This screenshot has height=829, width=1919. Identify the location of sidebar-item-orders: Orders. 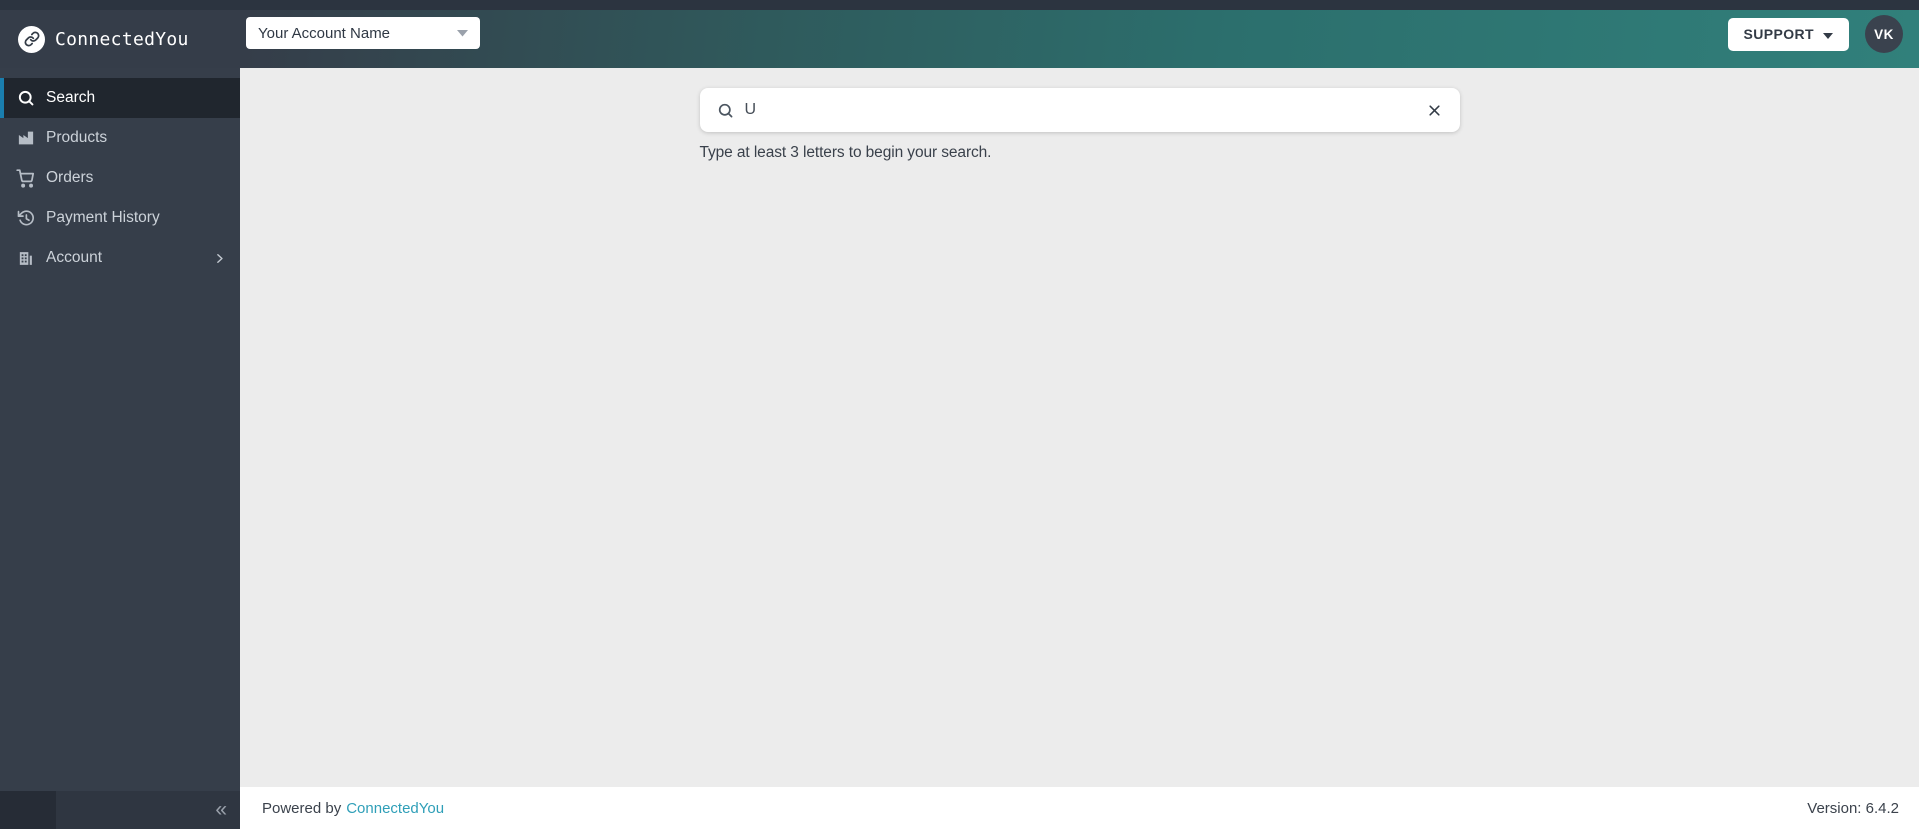
(120, 178).